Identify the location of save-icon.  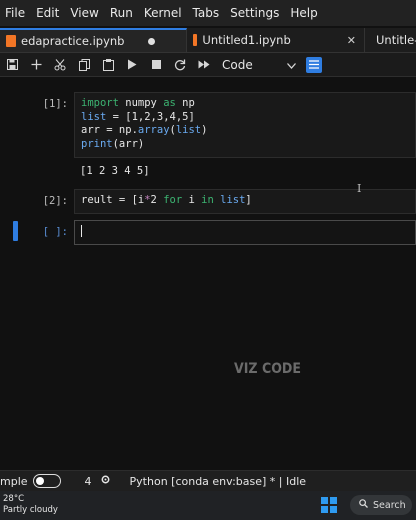
(12, 65).